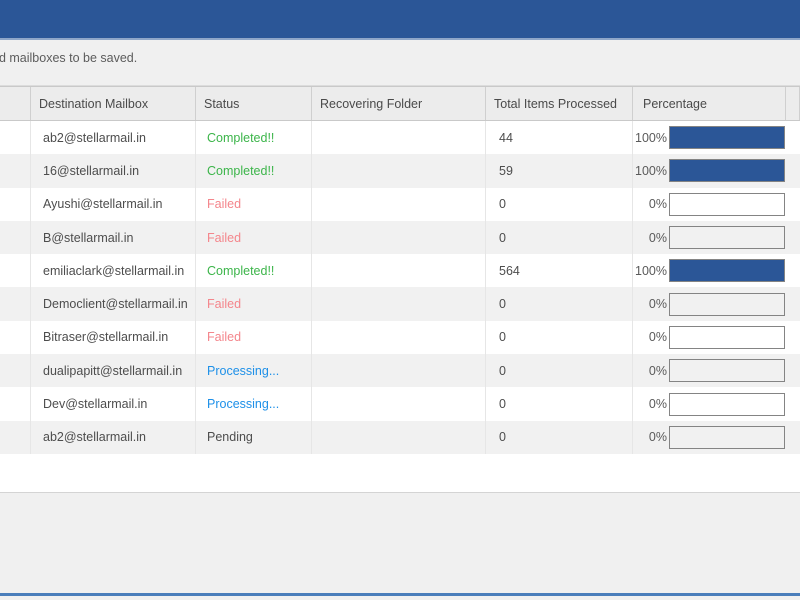 The height and width of the screenshot is (600, 800). I want to click on cell-destination-mailbox: Democlient@stellarmail.in, so click(113, 304).